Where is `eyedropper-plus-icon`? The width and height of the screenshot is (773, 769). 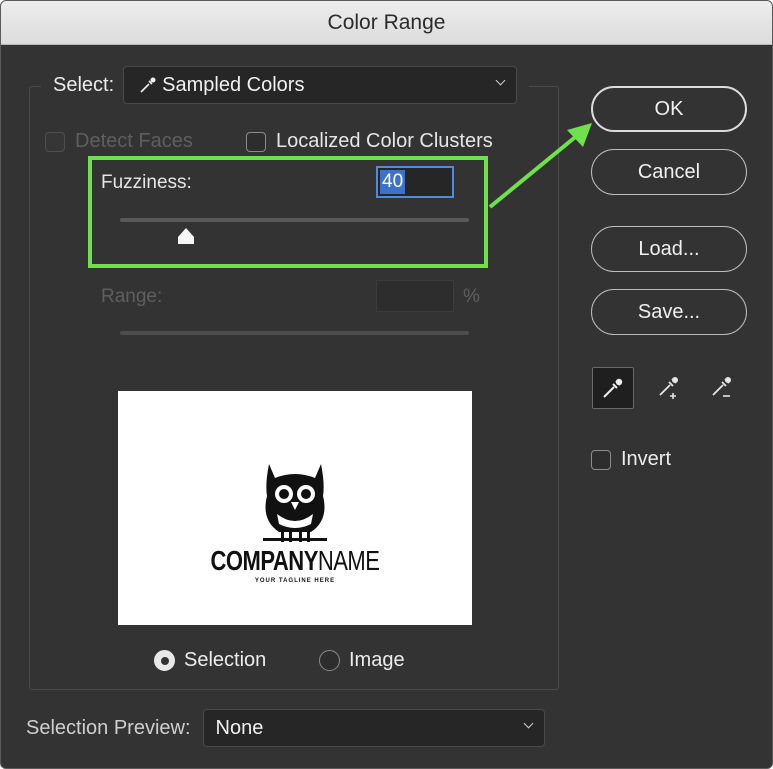
eyedropper-plus-icon is located at coordinates (668, 388).